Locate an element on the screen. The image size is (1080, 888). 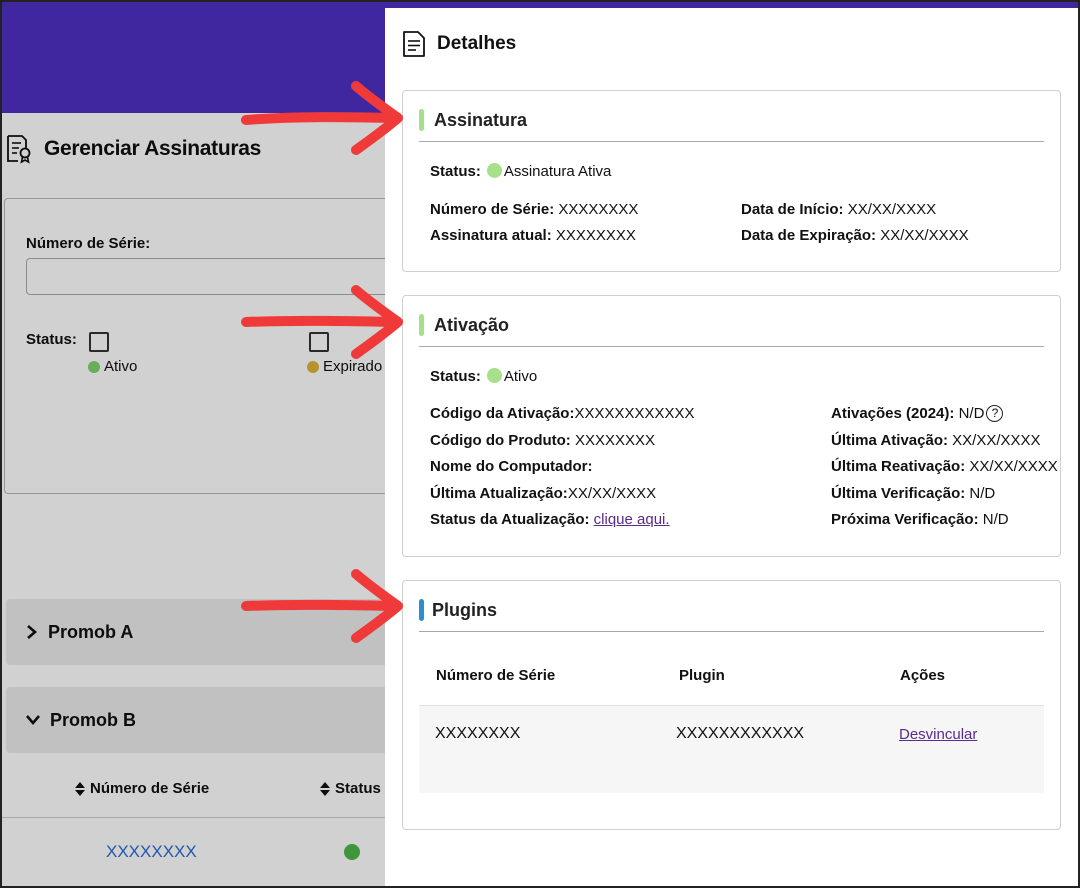
ativacao-code-value: XXXXXXXXXXXX is located at coordinates (634, 413).